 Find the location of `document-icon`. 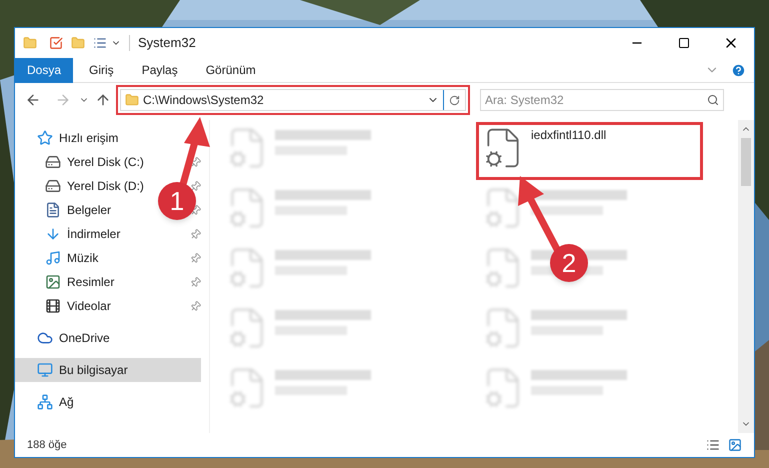

document-icon is located at coordinates (53, 210).